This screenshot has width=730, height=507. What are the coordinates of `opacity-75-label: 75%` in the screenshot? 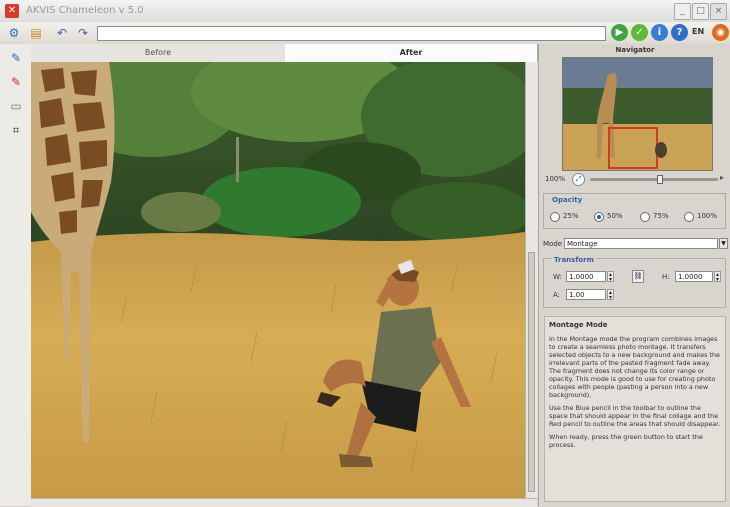 It's located at (661, 216).